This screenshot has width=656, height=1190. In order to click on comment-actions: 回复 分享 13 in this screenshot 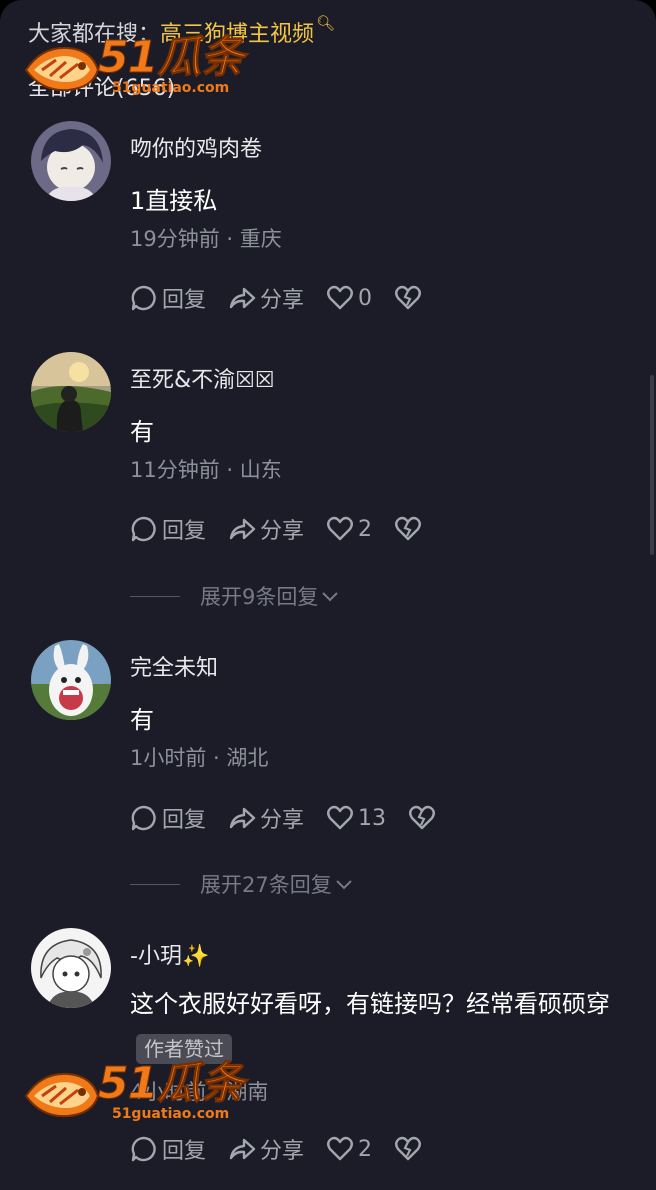, I will do `click(285, 818)`.